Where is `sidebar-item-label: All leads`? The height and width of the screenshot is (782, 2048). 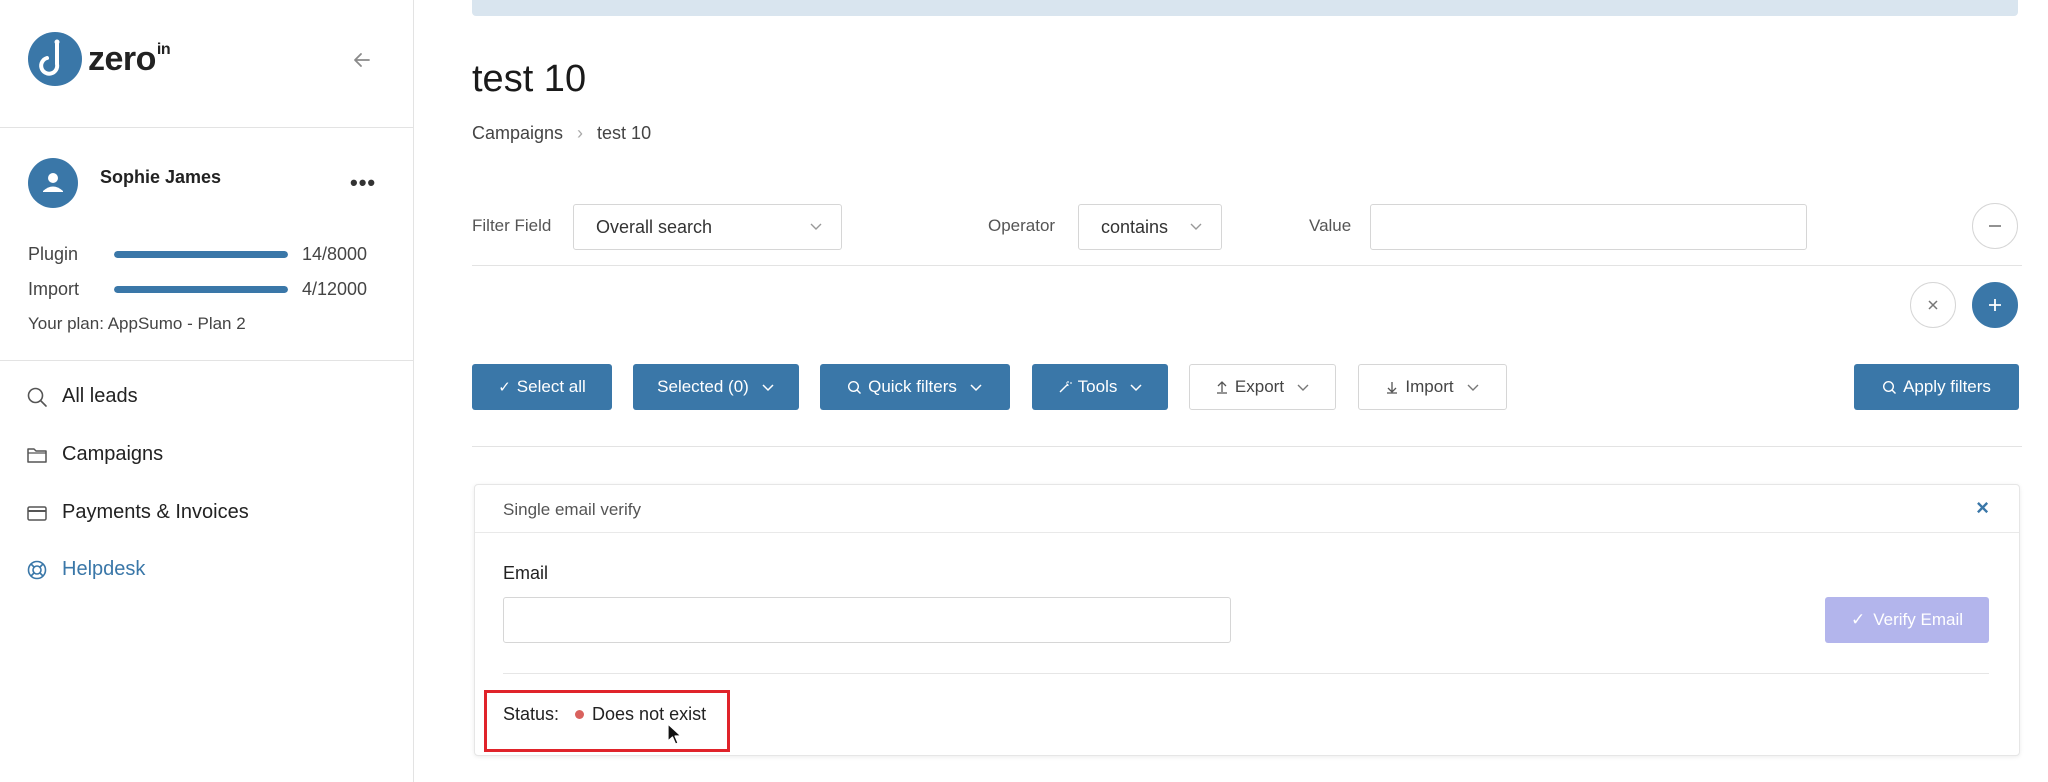 sidebar-item-label: All leads is located at coordinates (100, 396).